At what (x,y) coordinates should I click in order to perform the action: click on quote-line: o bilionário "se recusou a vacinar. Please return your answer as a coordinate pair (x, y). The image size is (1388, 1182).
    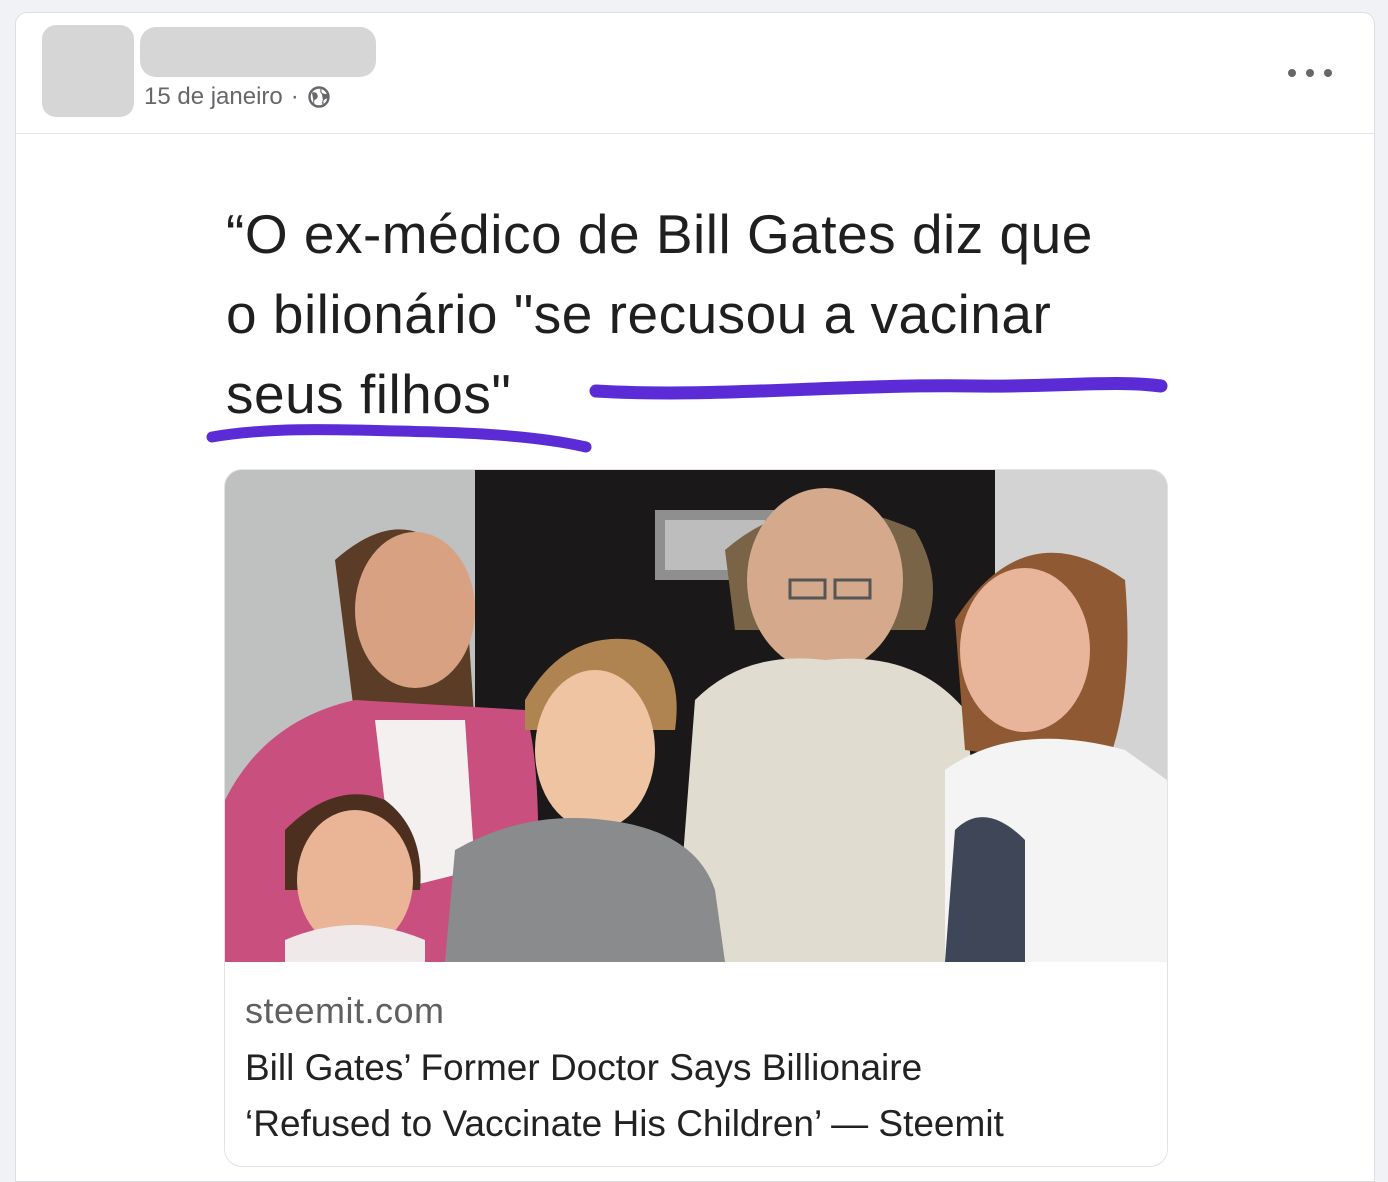
    Looking at the image, I should click on (639, 314).